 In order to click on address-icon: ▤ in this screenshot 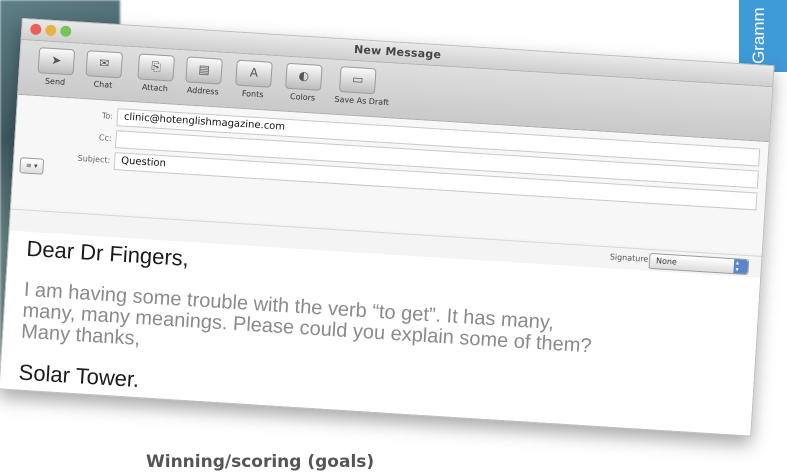, I will do `click(204, 70)`.